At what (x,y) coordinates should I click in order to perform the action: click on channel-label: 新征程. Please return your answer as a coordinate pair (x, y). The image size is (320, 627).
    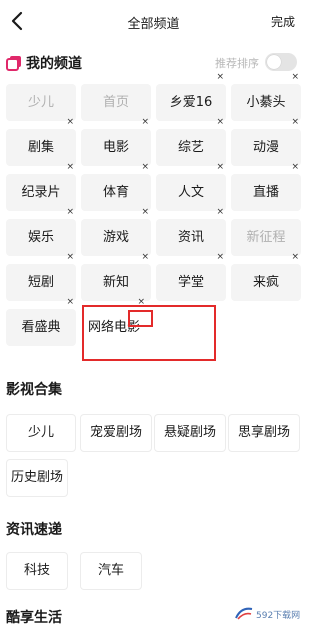
    Looking at the image, I should click on (266, 237).